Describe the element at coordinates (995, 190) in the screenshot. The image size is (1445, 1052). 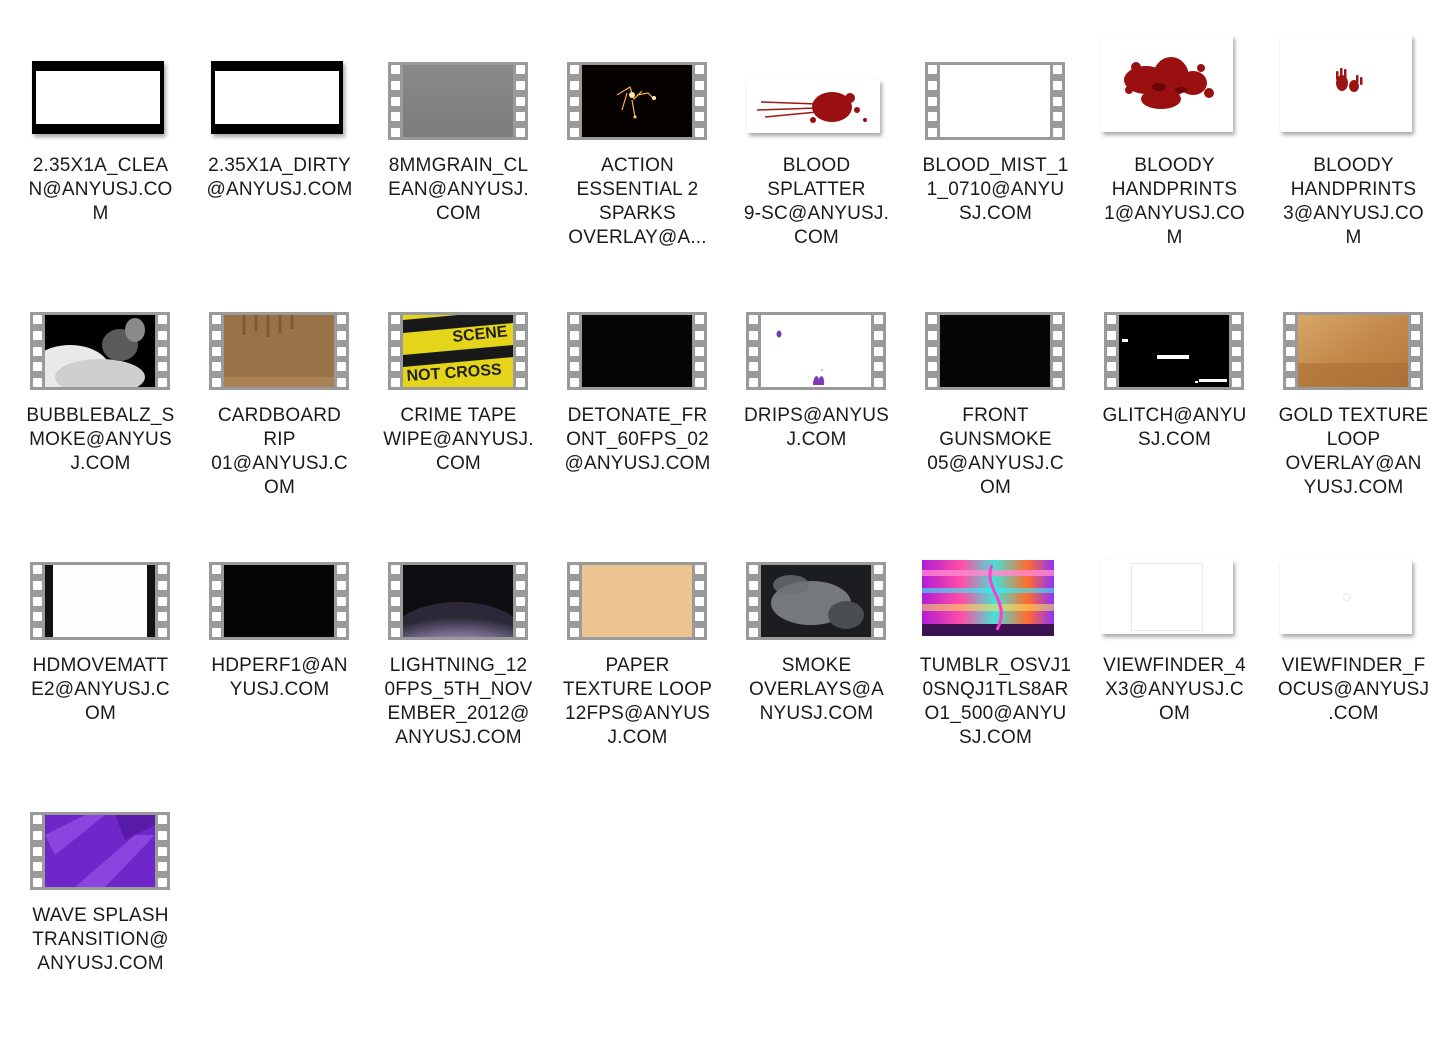
I see `file-name-label: BLOOD_MIST_1 1_0710@ANYU SJ.COM` at that location.